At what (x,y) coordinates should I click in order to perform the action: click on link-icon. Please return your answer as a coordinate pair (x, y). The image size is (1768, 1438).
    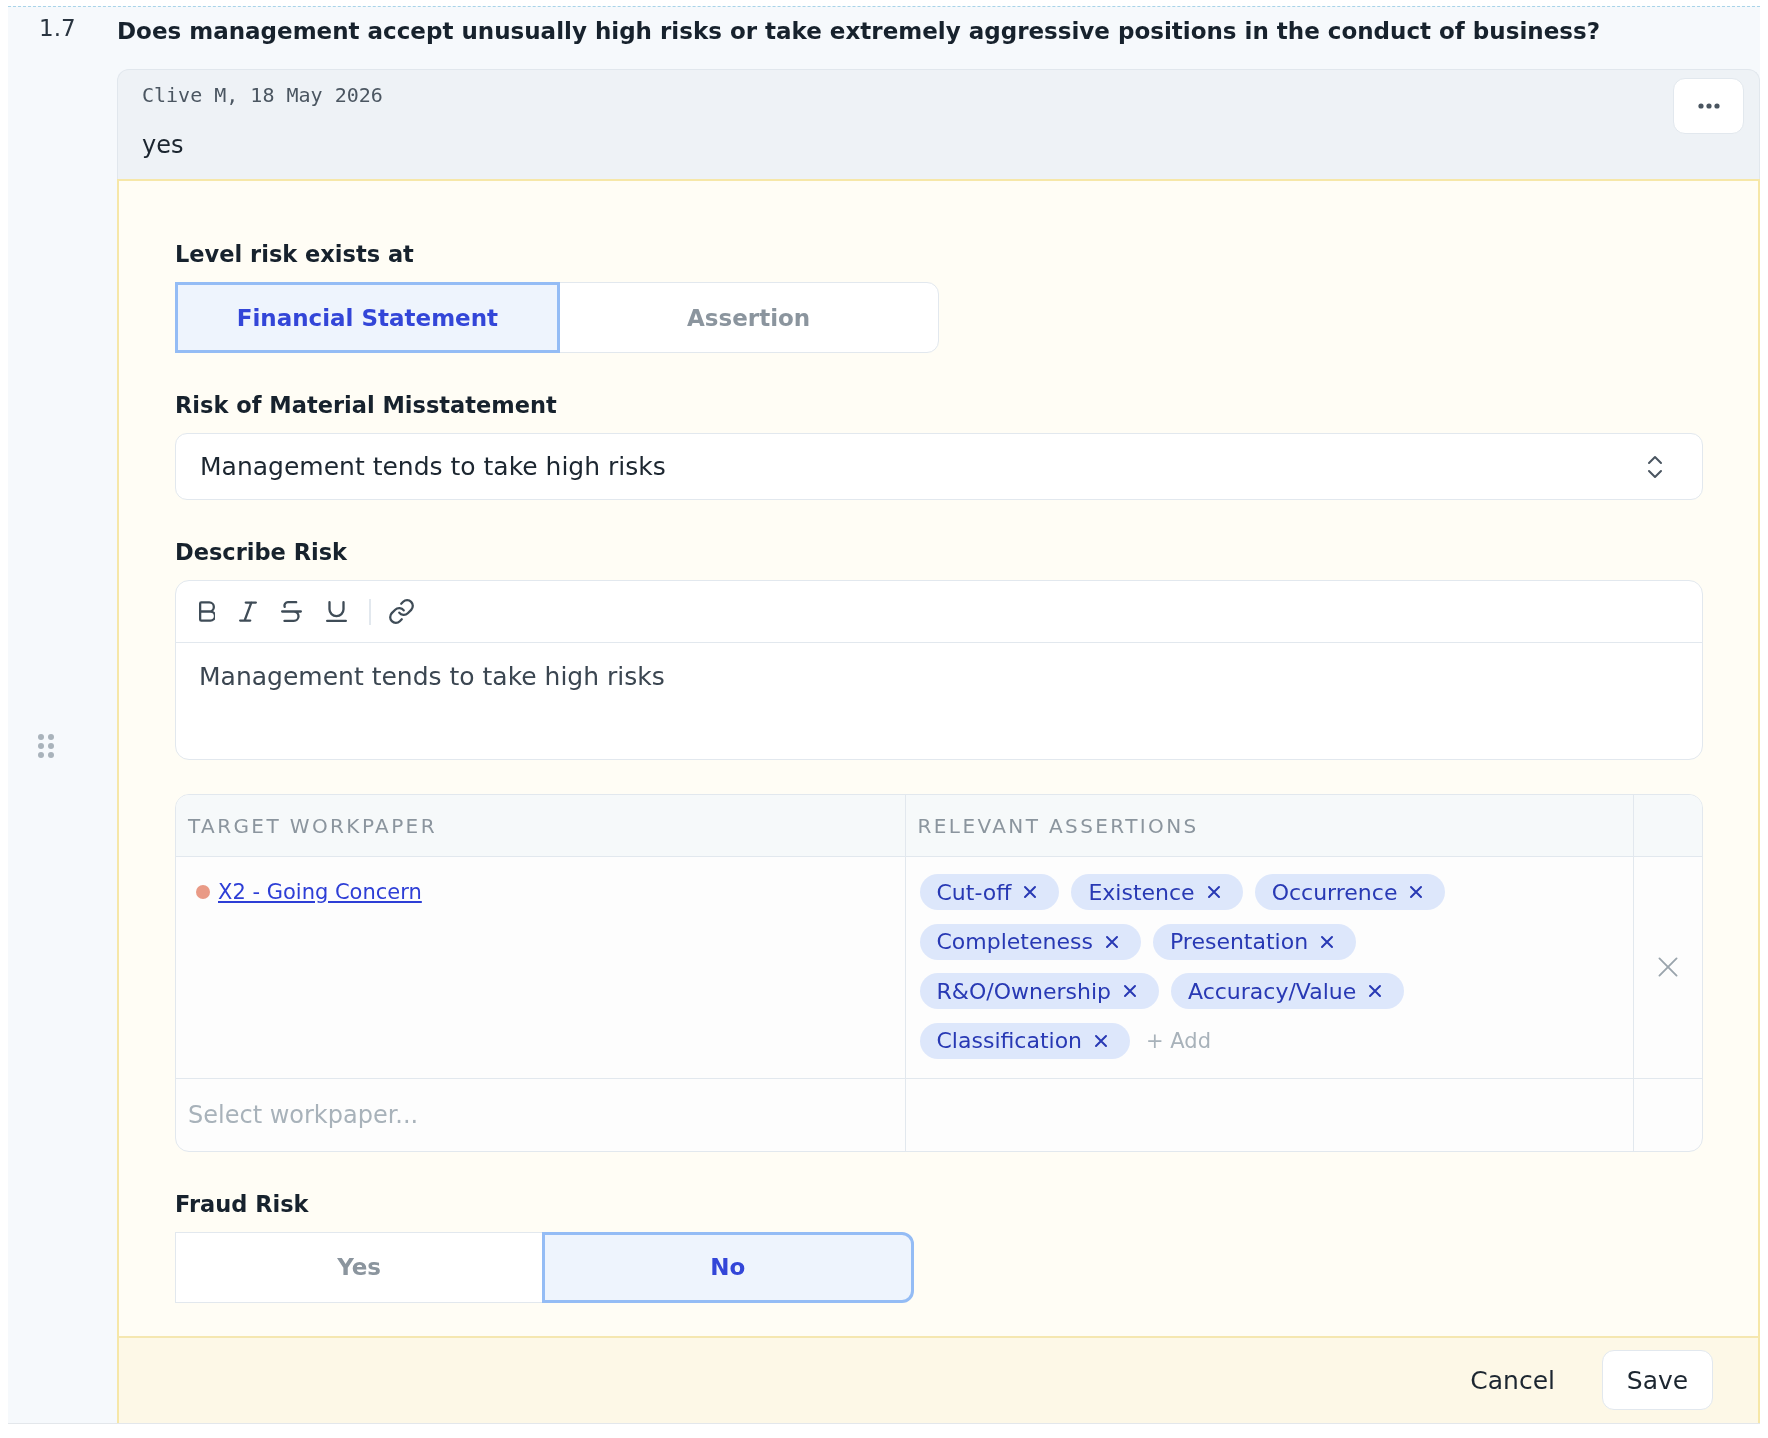
    Looking at the image, I should click on (401, 611).